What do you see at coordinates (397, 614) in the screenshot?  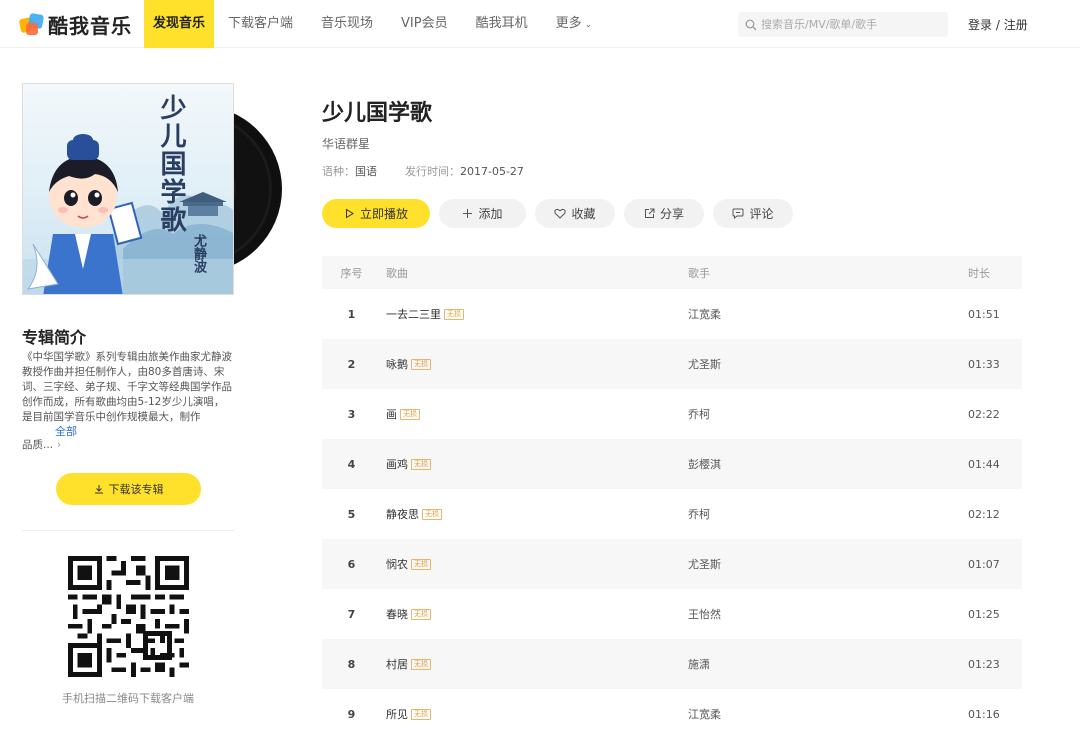 I see `track-song-link: 春晓` at bounding box center [397, 614].